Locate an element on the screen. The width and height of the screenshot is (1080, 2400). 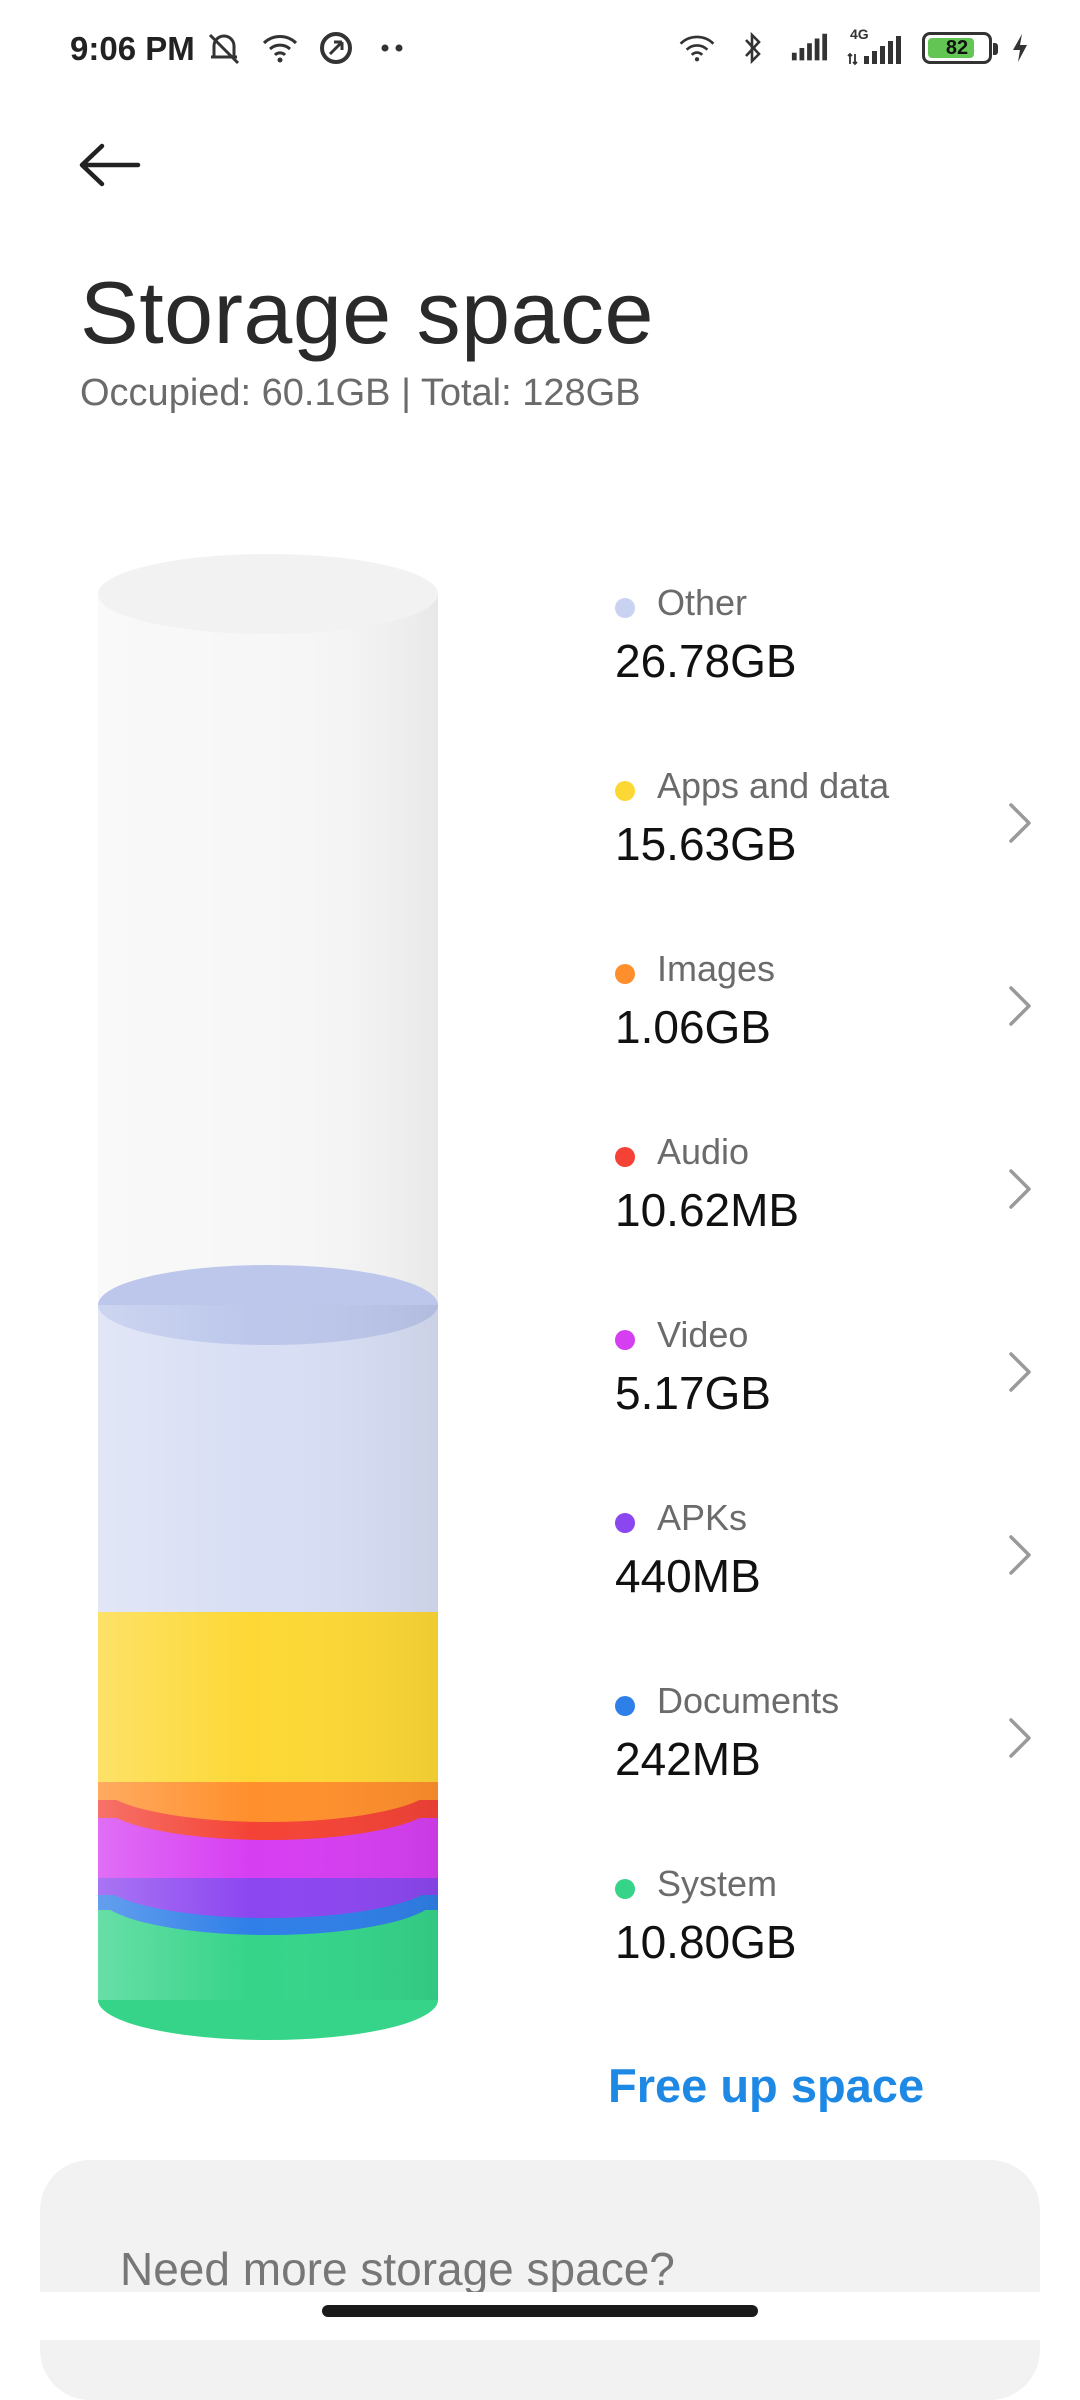
legend-item-audio: Audio 10.62MB is located at coordinates (825, 1191).